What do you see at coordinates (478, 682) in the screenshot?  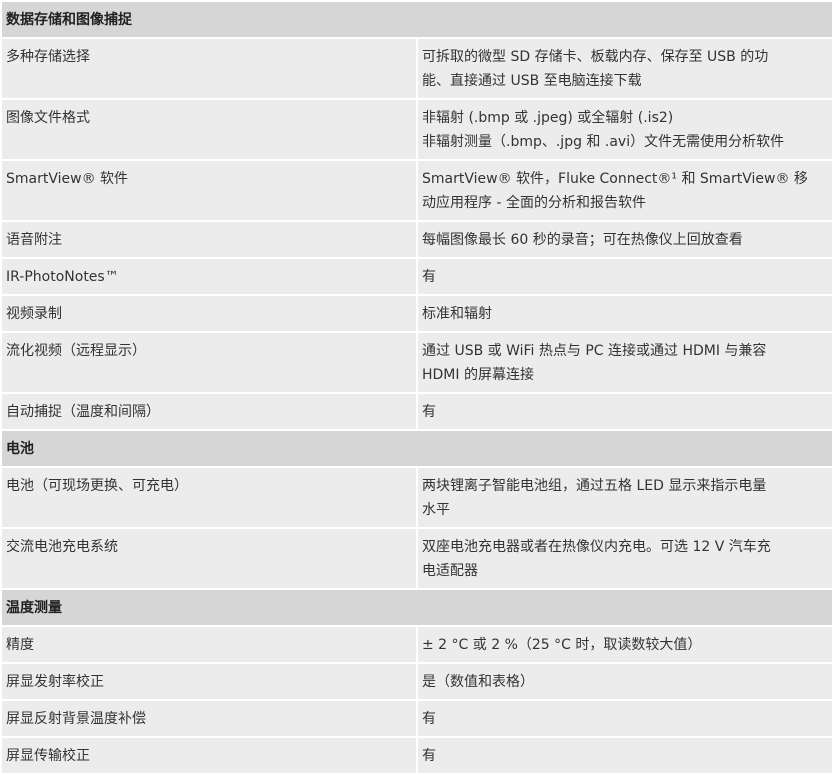 I see `value-line: 是（数值和表格）` at bounding box center [478, 682].